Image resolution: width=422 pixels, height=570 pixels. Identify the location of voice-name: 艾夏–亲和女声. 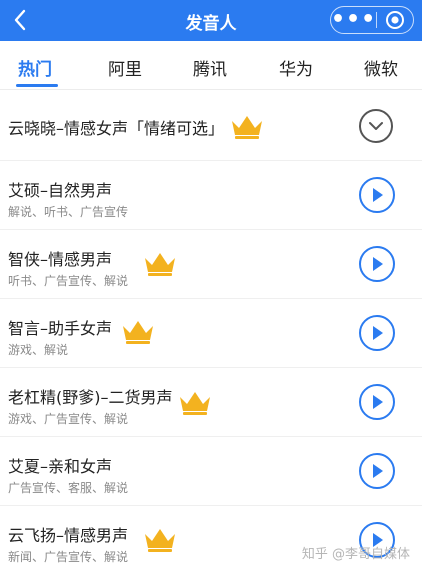
(60, 466).